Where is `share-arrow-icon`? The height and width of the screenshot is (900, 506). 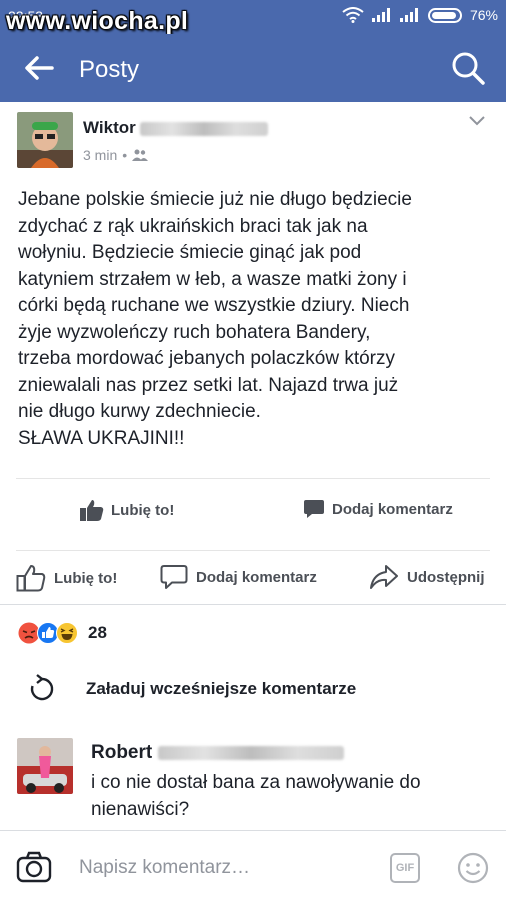
share-arrow-icon is located at coordinates (384, 577).